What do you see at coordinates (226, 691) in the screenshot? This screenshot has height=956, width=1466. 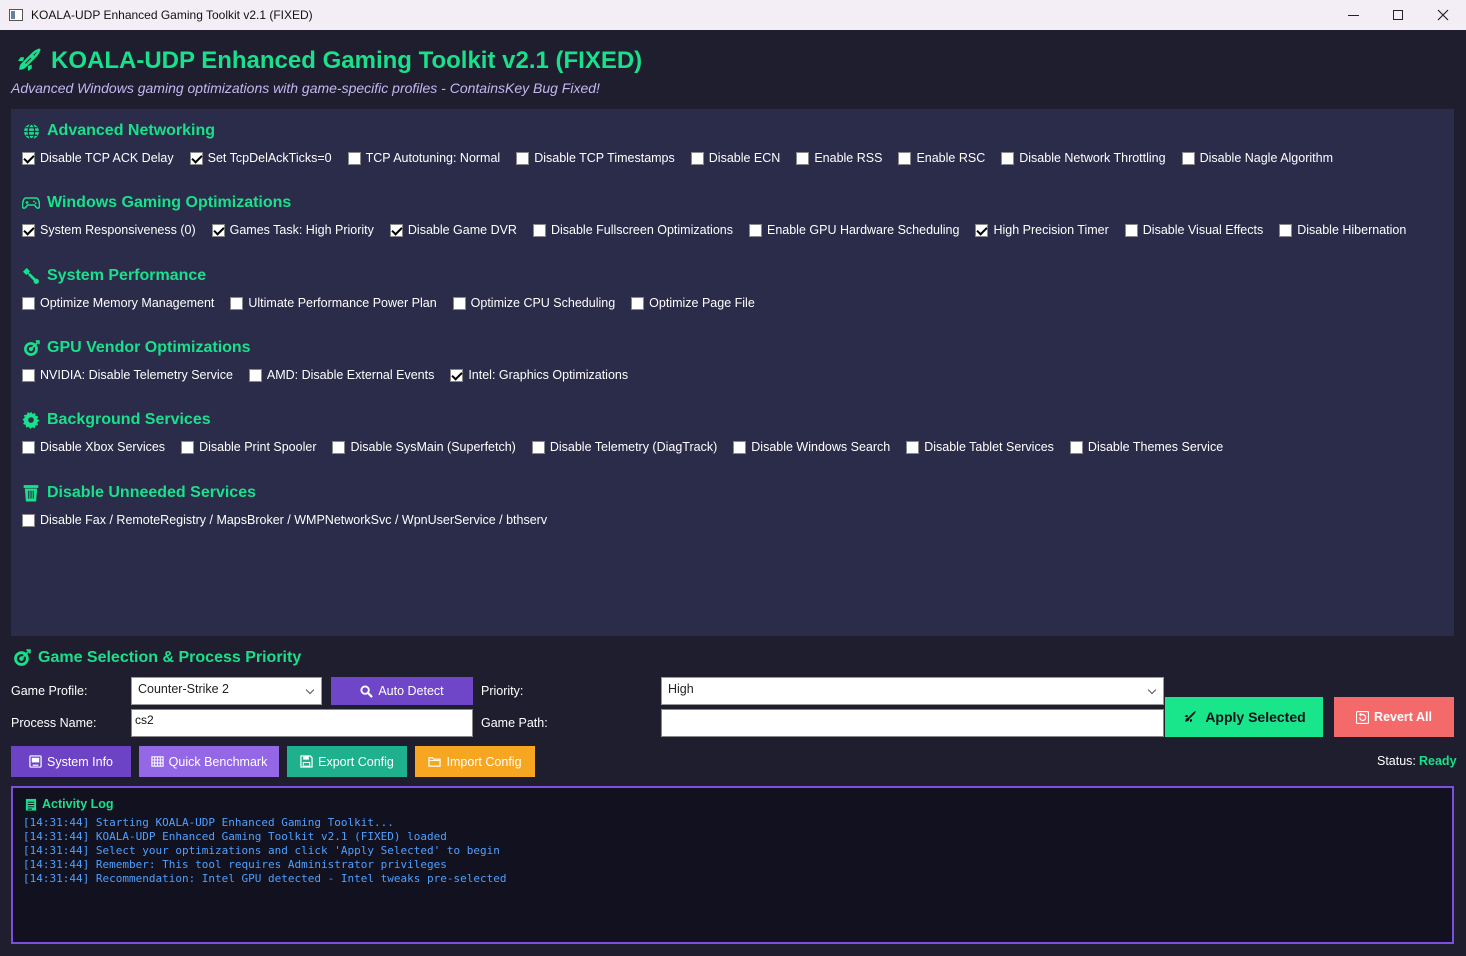 I see `game-profile-select: Counter-Strike 2` at bounding box center [226, 691].